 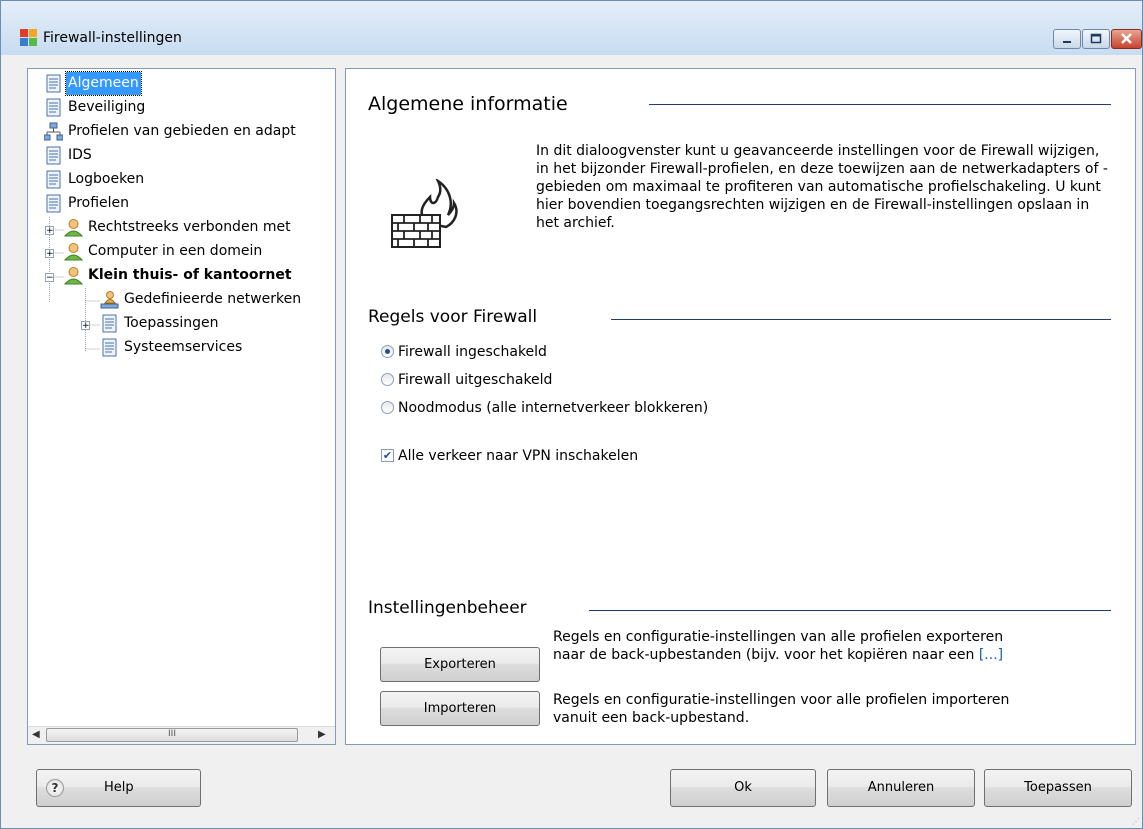 What do you see at coordinates (850, 610) in the screenshot?
I see `management-divider` at bounding box center [850, 610].